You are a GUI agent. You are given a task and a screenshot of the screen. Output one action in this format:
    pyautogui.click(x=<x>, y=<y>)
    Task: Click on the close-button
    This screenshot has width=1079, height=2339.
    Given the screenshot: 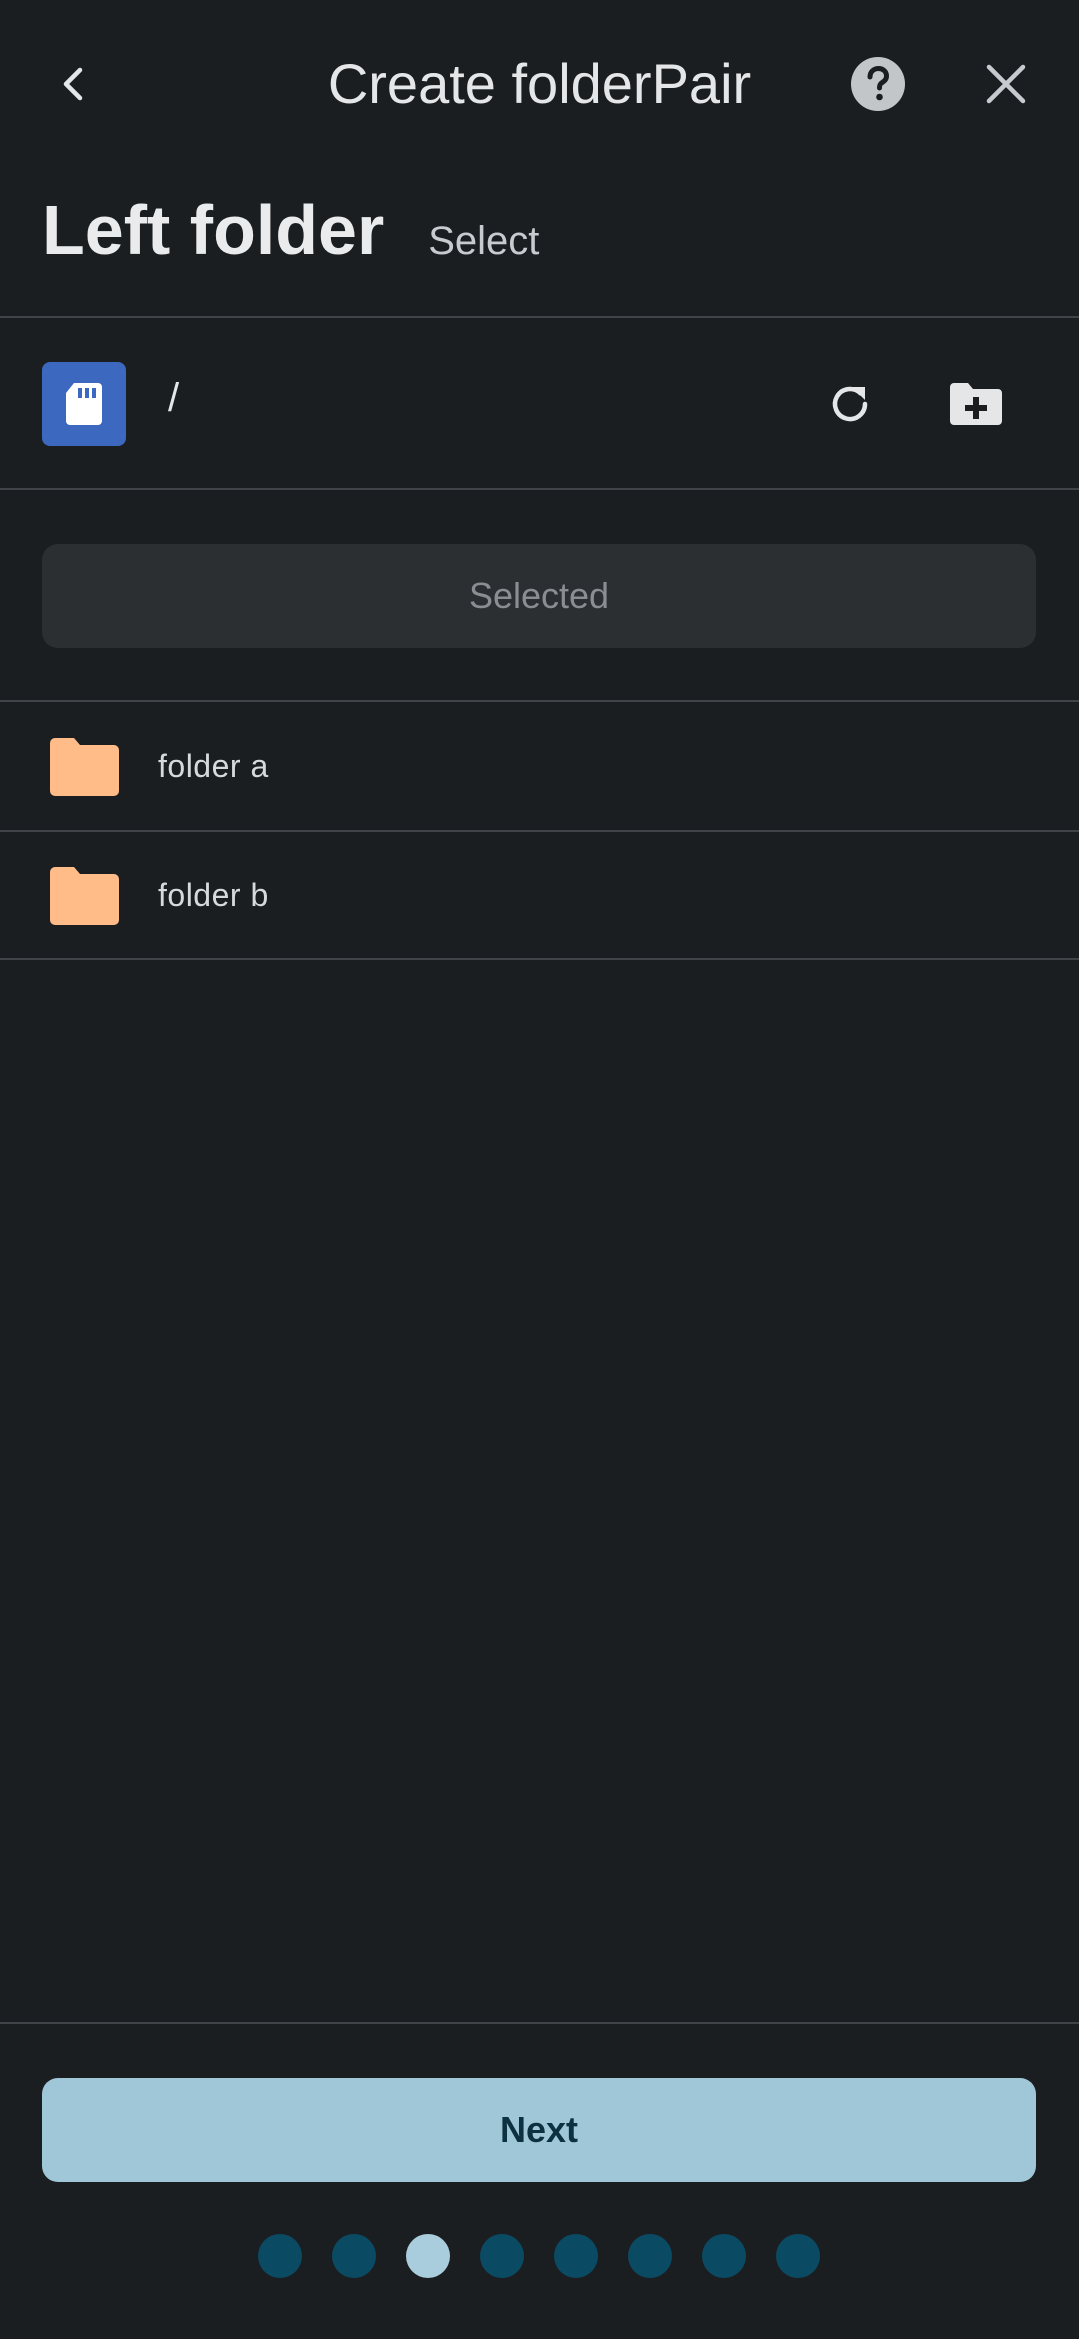 What is the action you would take?
    pyautogui.click(x=1006, y=84)
    